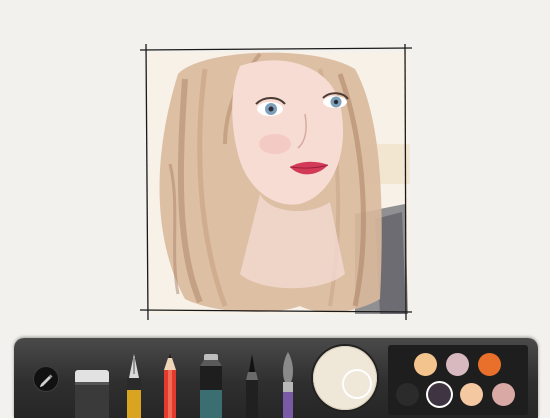  Describe the element at coordinates (92, 392) in the screenshot. I see `eraser-icon` at that location.